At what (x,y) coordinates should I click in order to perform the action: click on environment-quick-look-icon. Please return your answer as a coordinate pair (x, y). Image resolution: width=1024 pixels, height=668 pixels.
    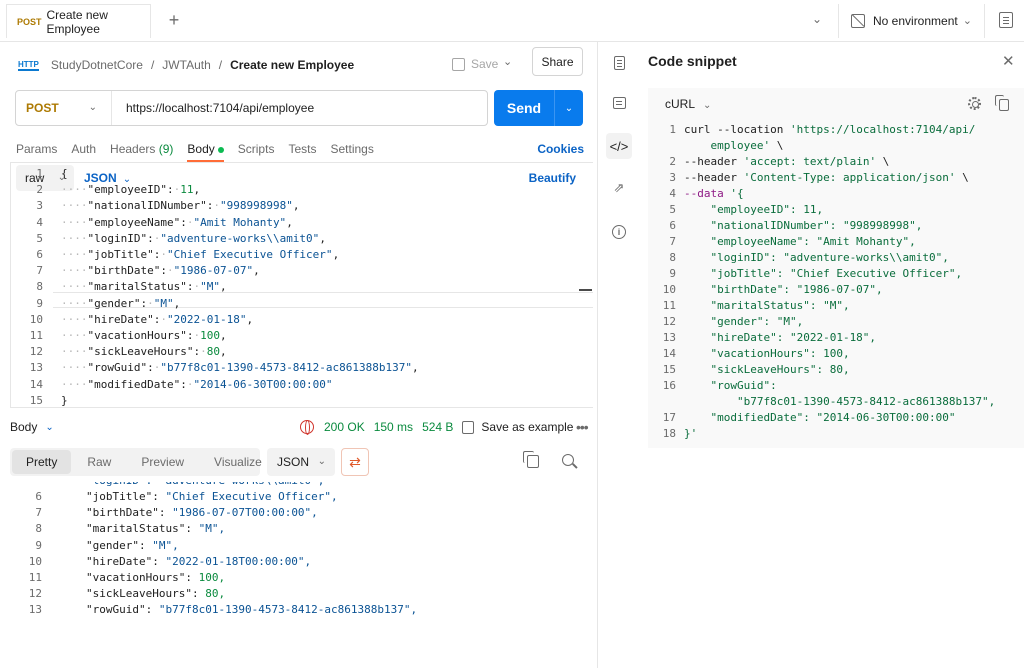
    Looking at the image, I should click on (1006, 20).